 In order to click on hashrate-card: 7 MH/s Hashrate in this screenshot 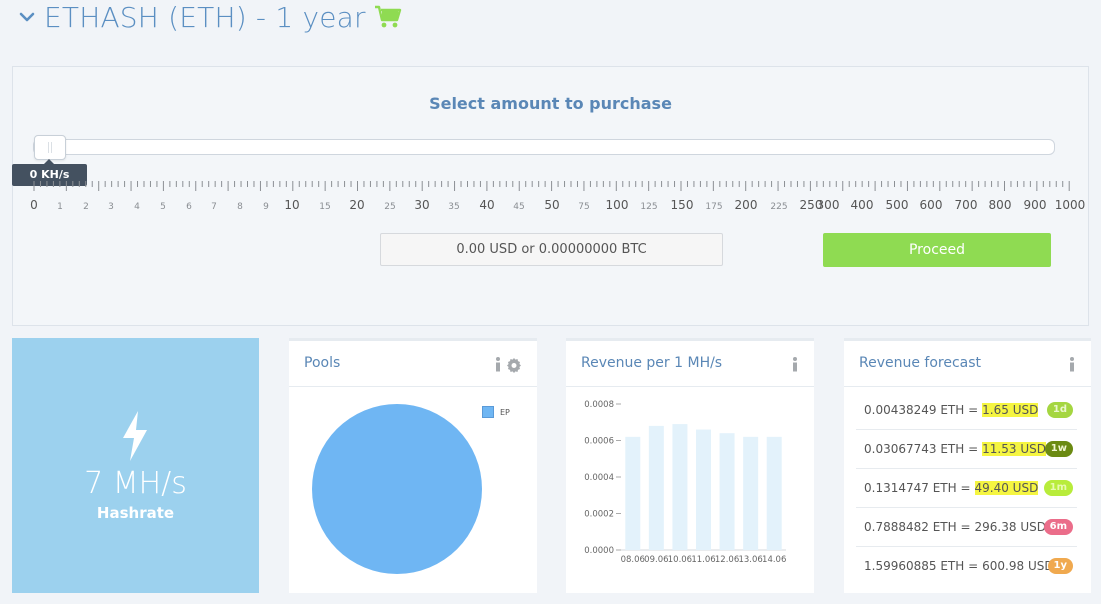, I will do `click(135, 465)`.